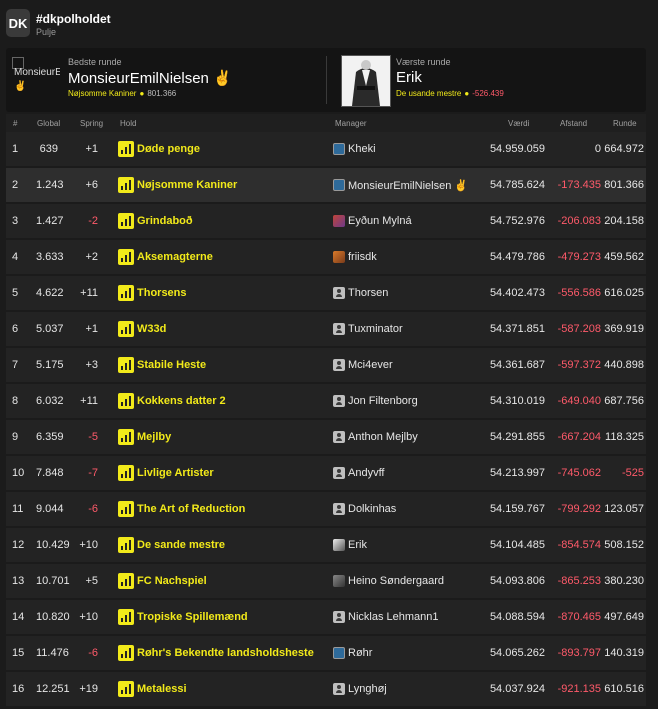 The image size is (658, 709). Describe the element at coordinates (351, 123) in the screenshot. I see `col-manager: Manager` at that location.